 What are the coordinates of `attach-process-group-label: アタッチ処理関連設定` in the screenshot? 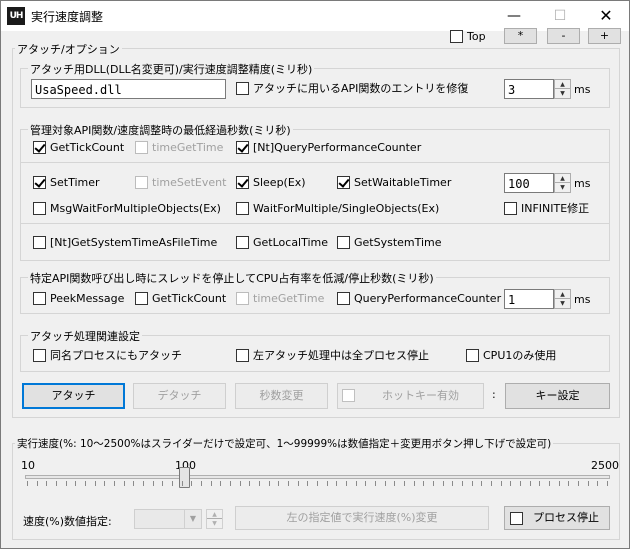 It's located at (85, 336).